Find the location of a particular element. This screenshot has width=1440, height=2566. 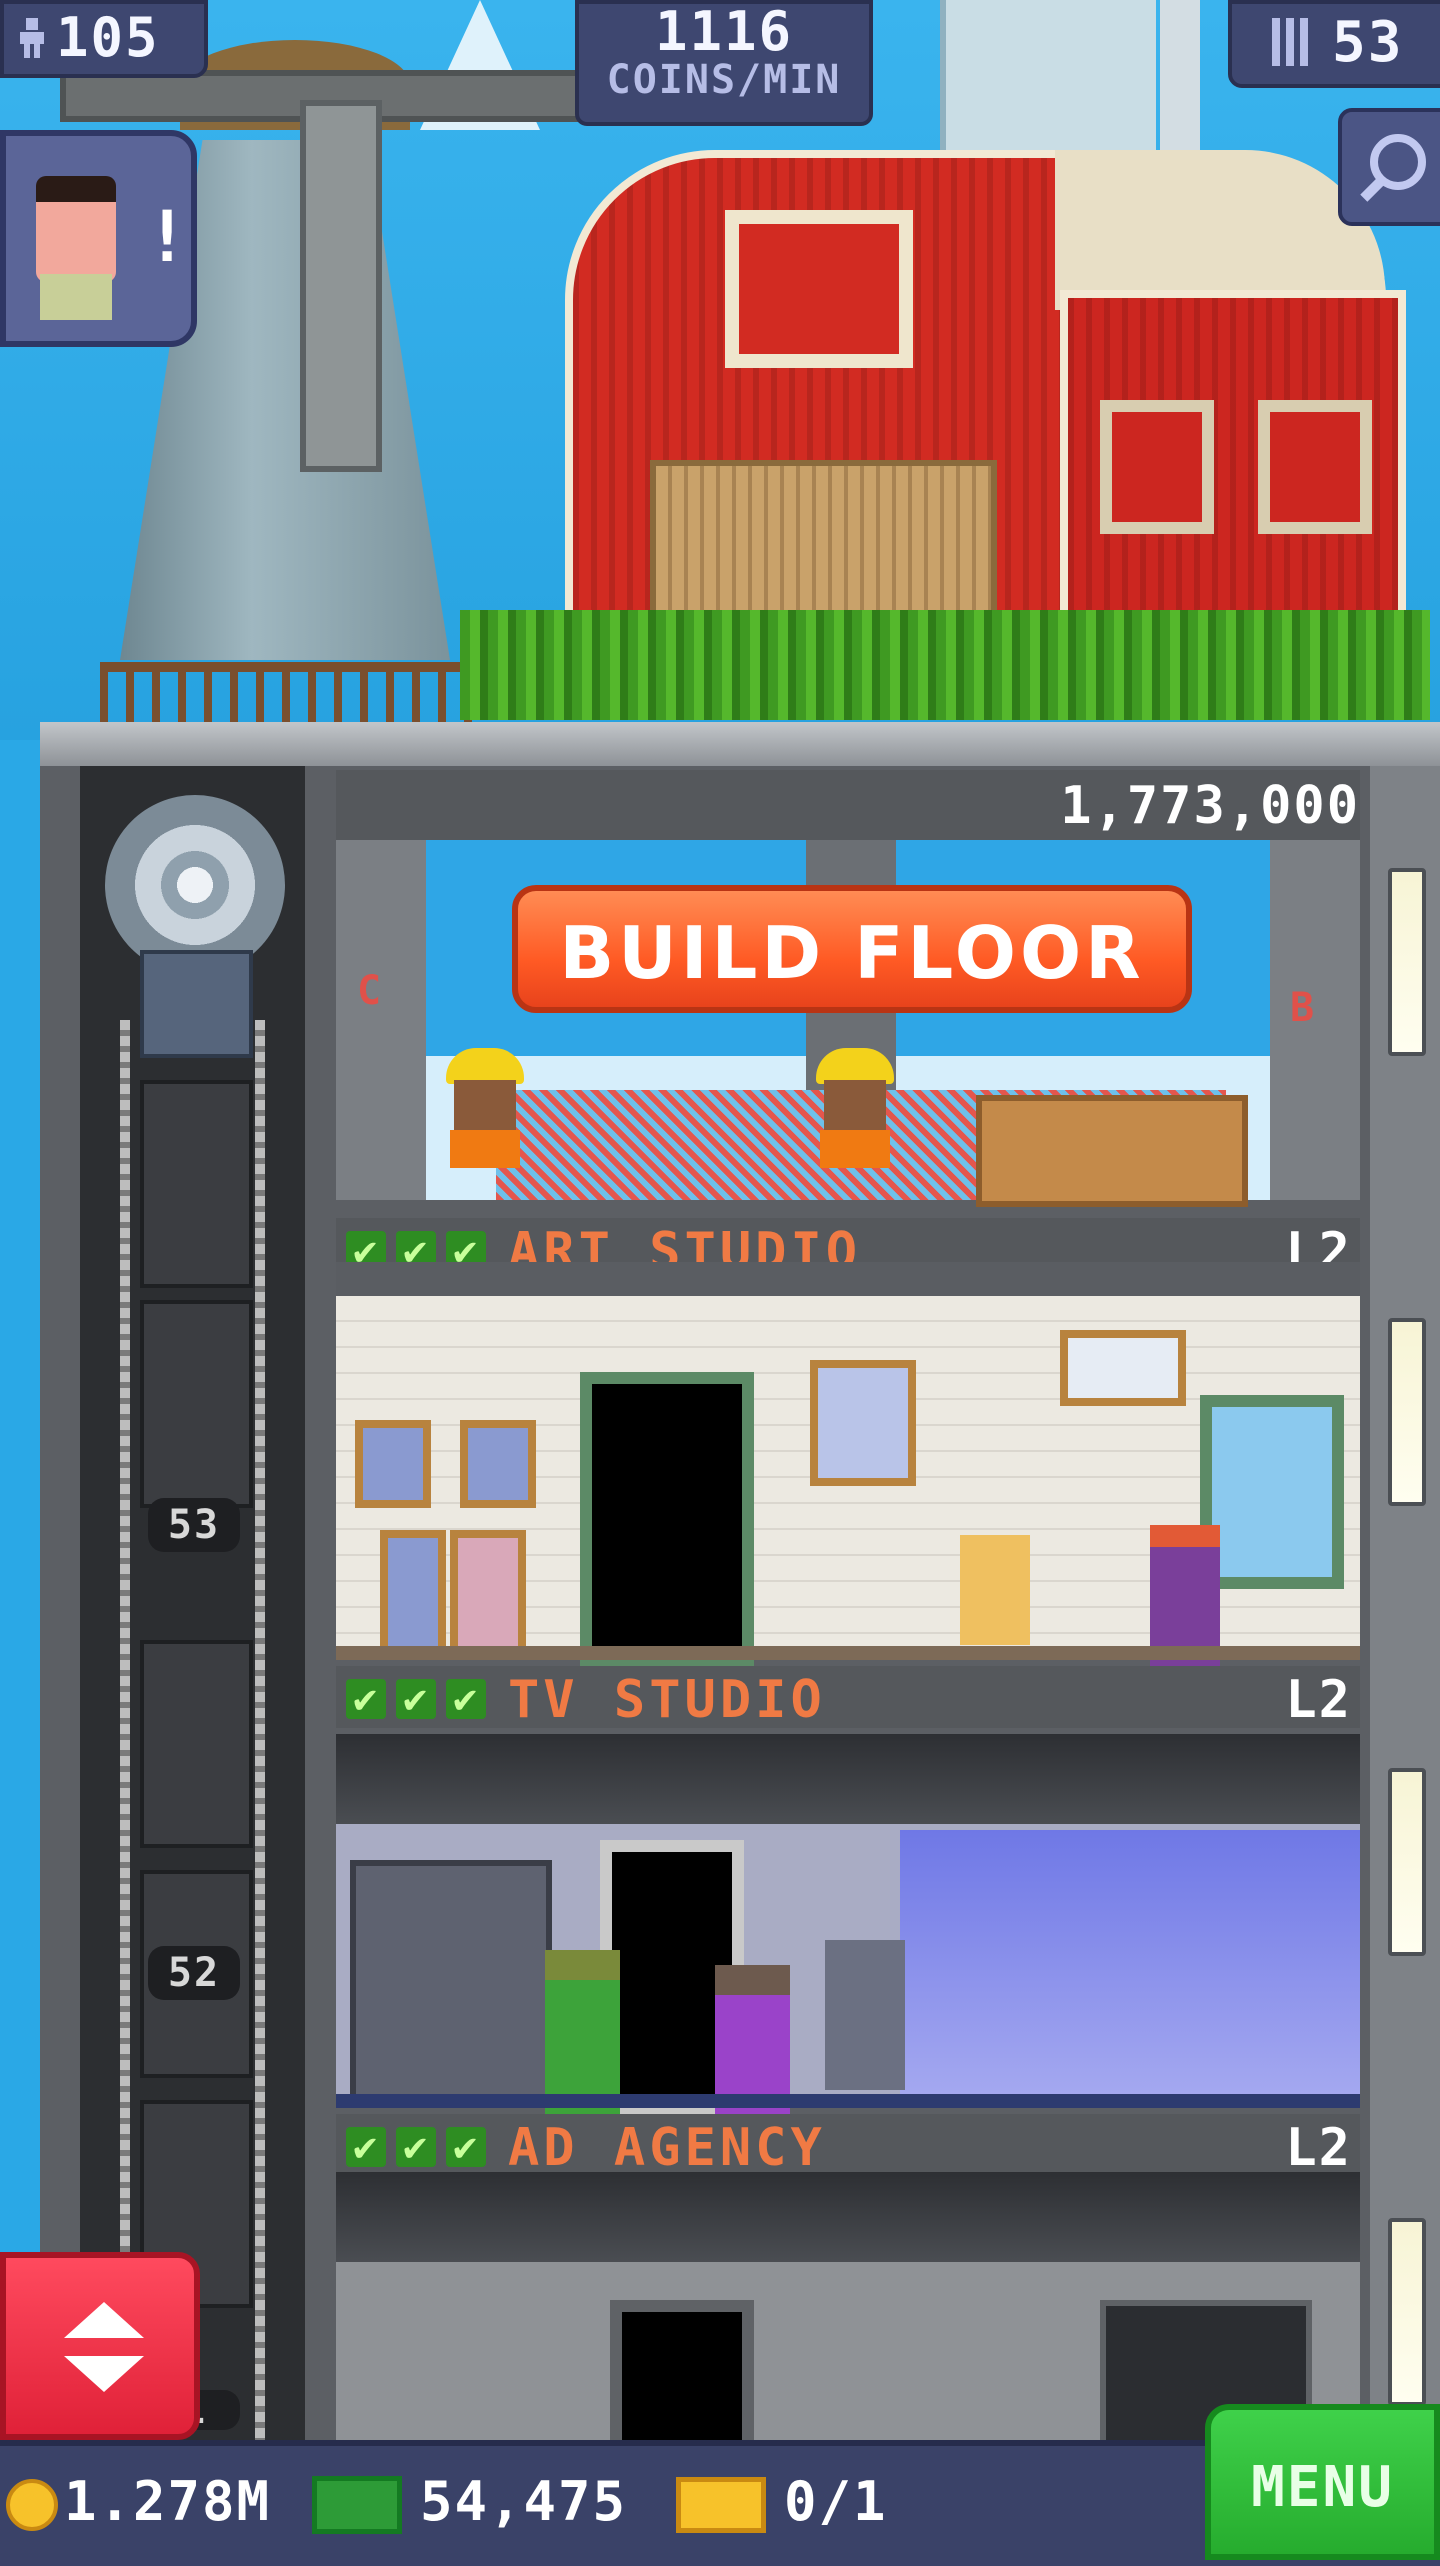

floor-label-ad-agency: ✔ ✔ ✔ AD AGENCY L2 is located at coordinates (848, 2146).